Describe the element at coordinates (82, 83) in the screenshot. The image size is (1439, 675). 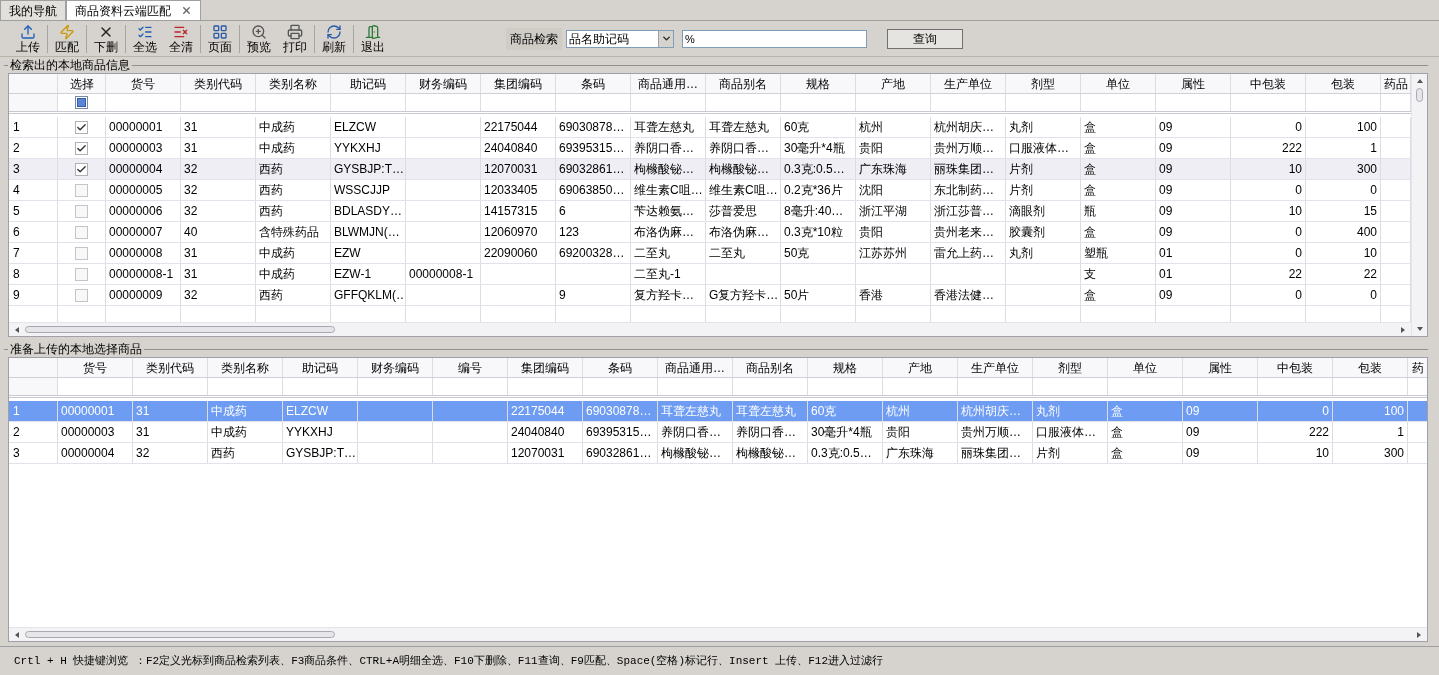
I see `column-header: 选择` at that location.